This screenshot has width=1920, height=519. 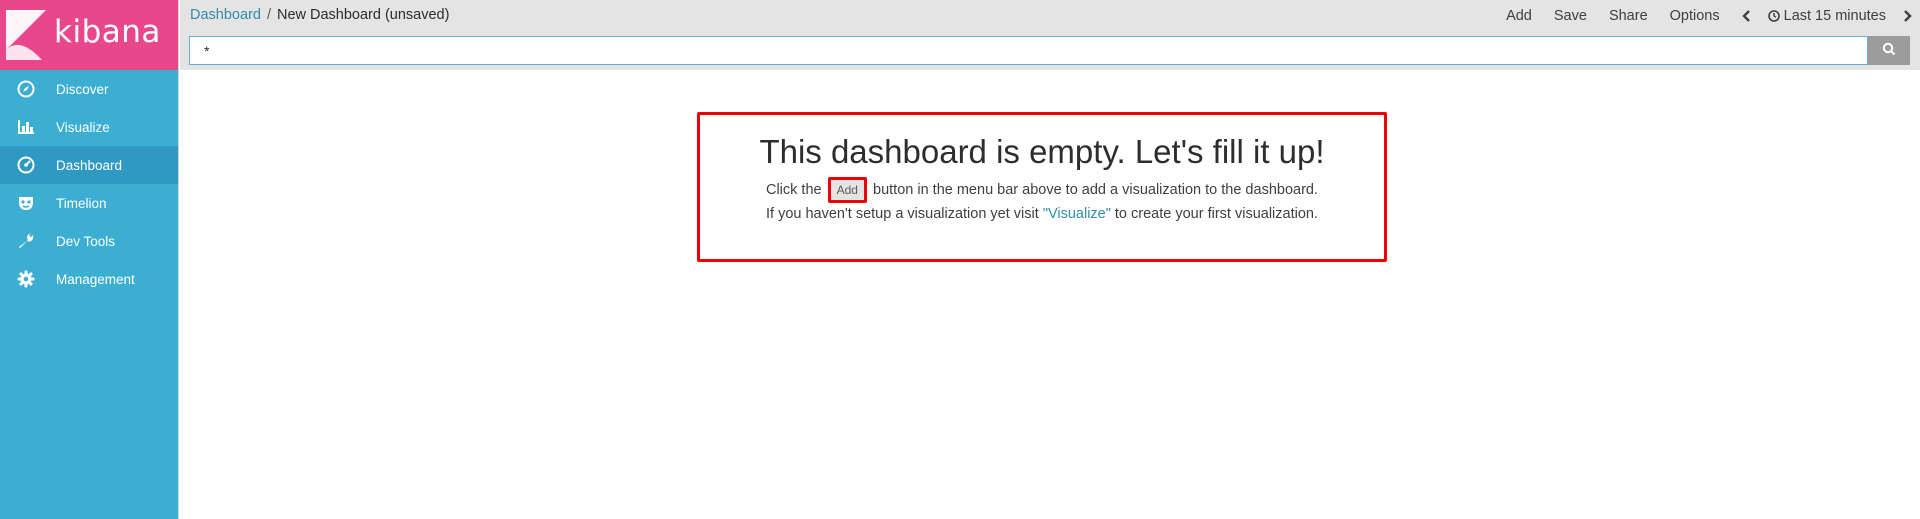 I want to click on add-button: Add, so click(x=1519, y=16).